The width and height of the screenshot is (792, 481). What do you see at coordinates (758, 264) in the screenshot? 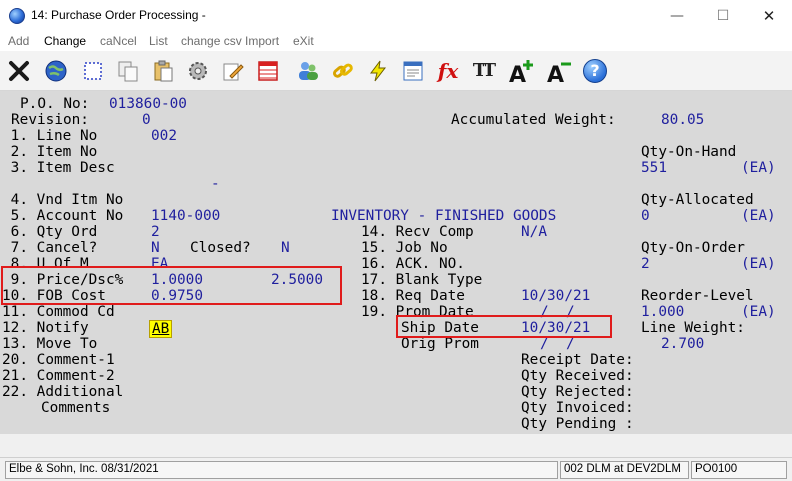
I see `qty-on-order-unit: (EA)` at bounding box center [758, 264].